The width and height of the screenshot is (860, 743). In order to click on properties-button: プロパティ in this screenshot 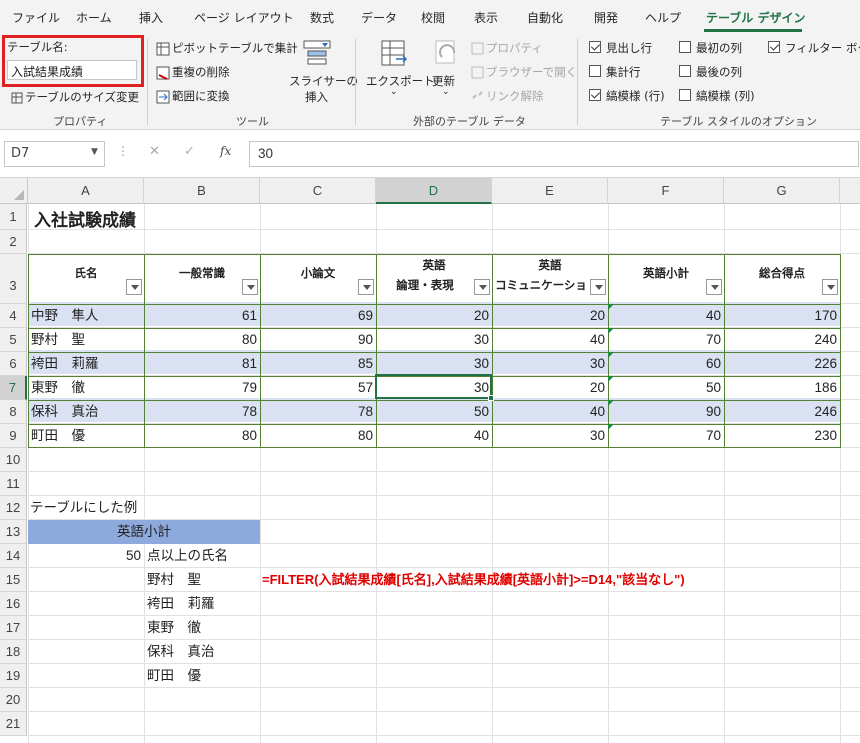, I will do `click(507, 48)`.